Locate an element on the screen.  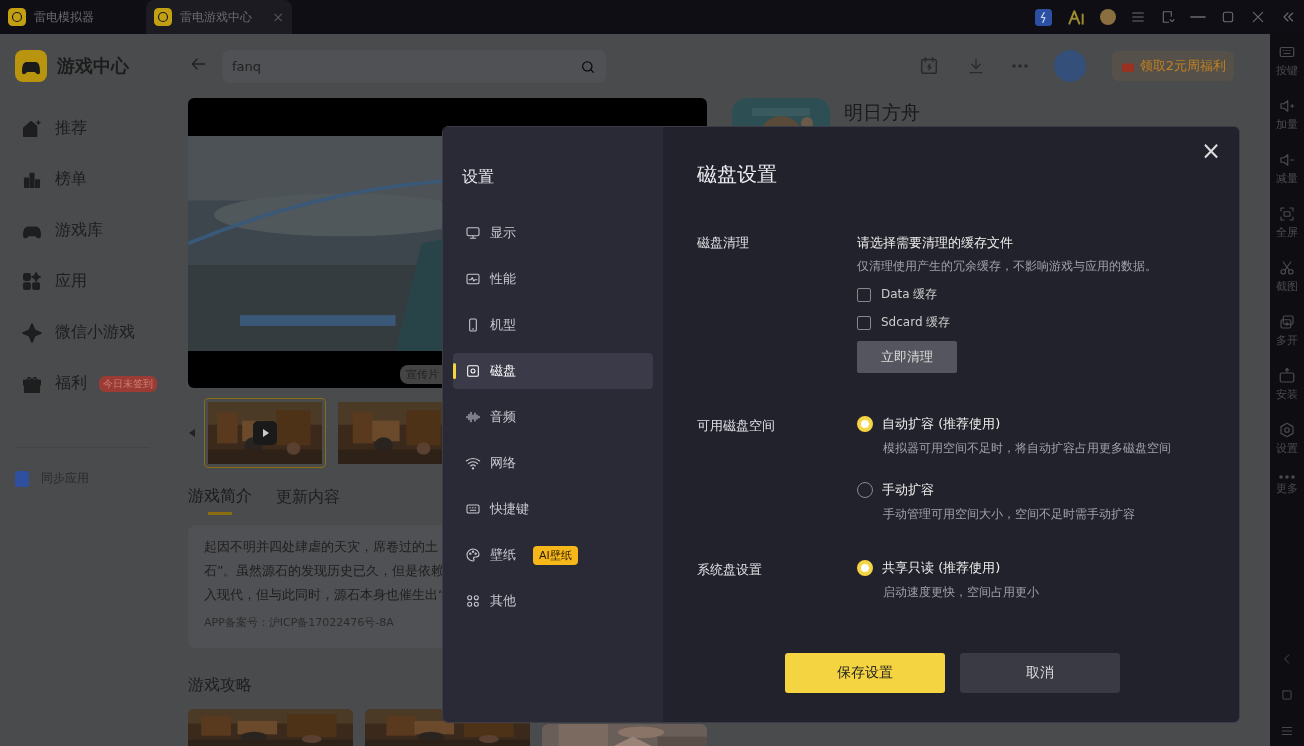
checkbox-label: Data 缓存 is located at coordinates (909, 294).